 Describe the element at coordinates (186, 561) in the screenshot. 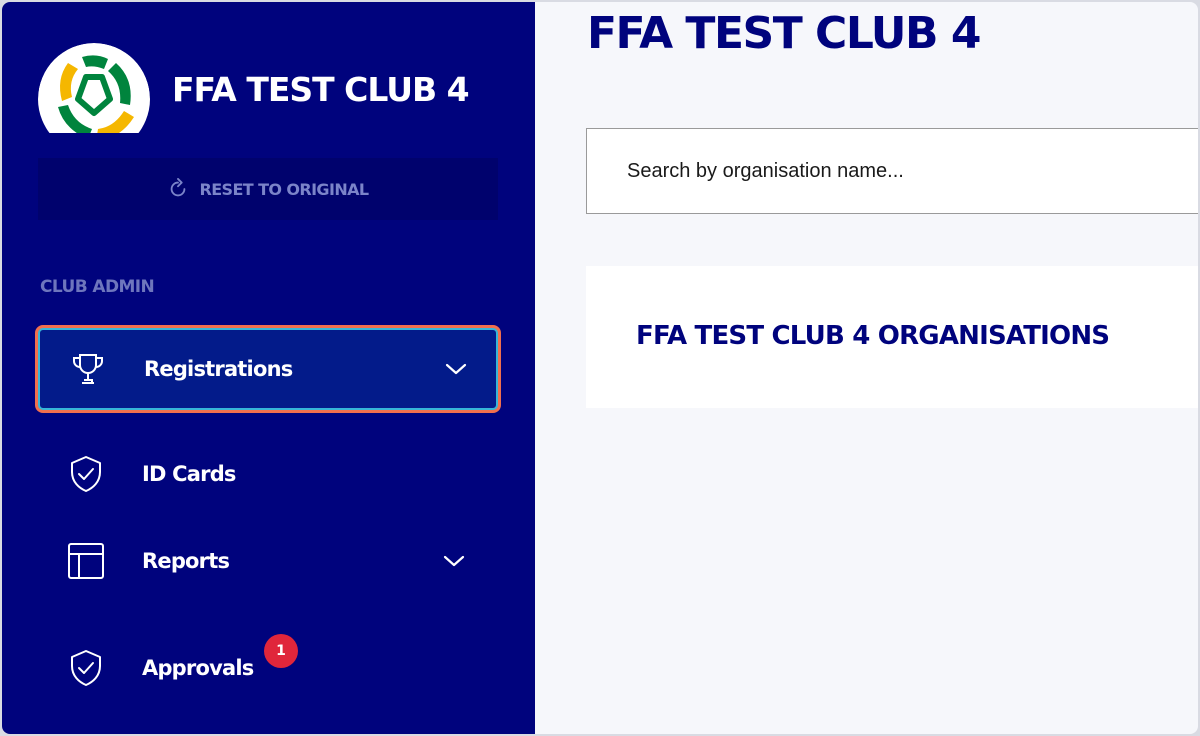

I see `sidebar-item-label: Reports` at that location.